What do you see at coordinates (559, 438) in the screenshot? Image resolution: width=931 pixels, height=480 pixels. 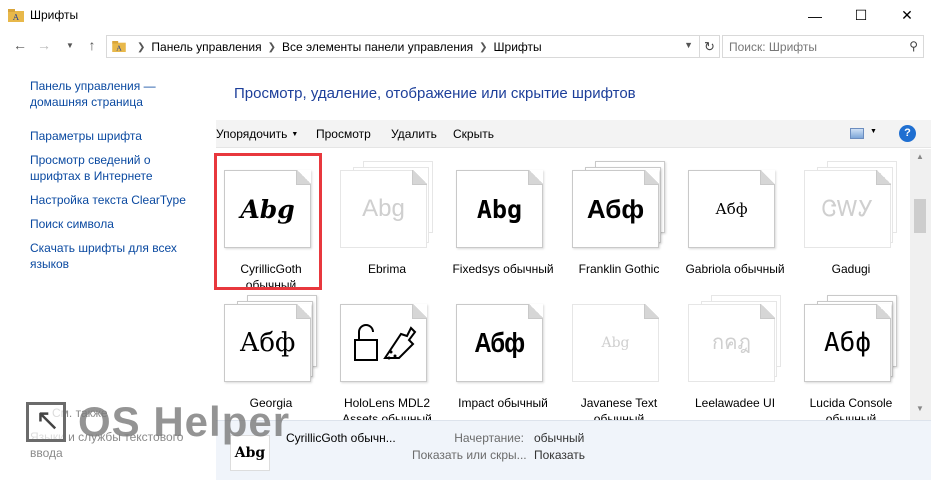 I see `style-value: обычный` at bounding box center [559, 438].